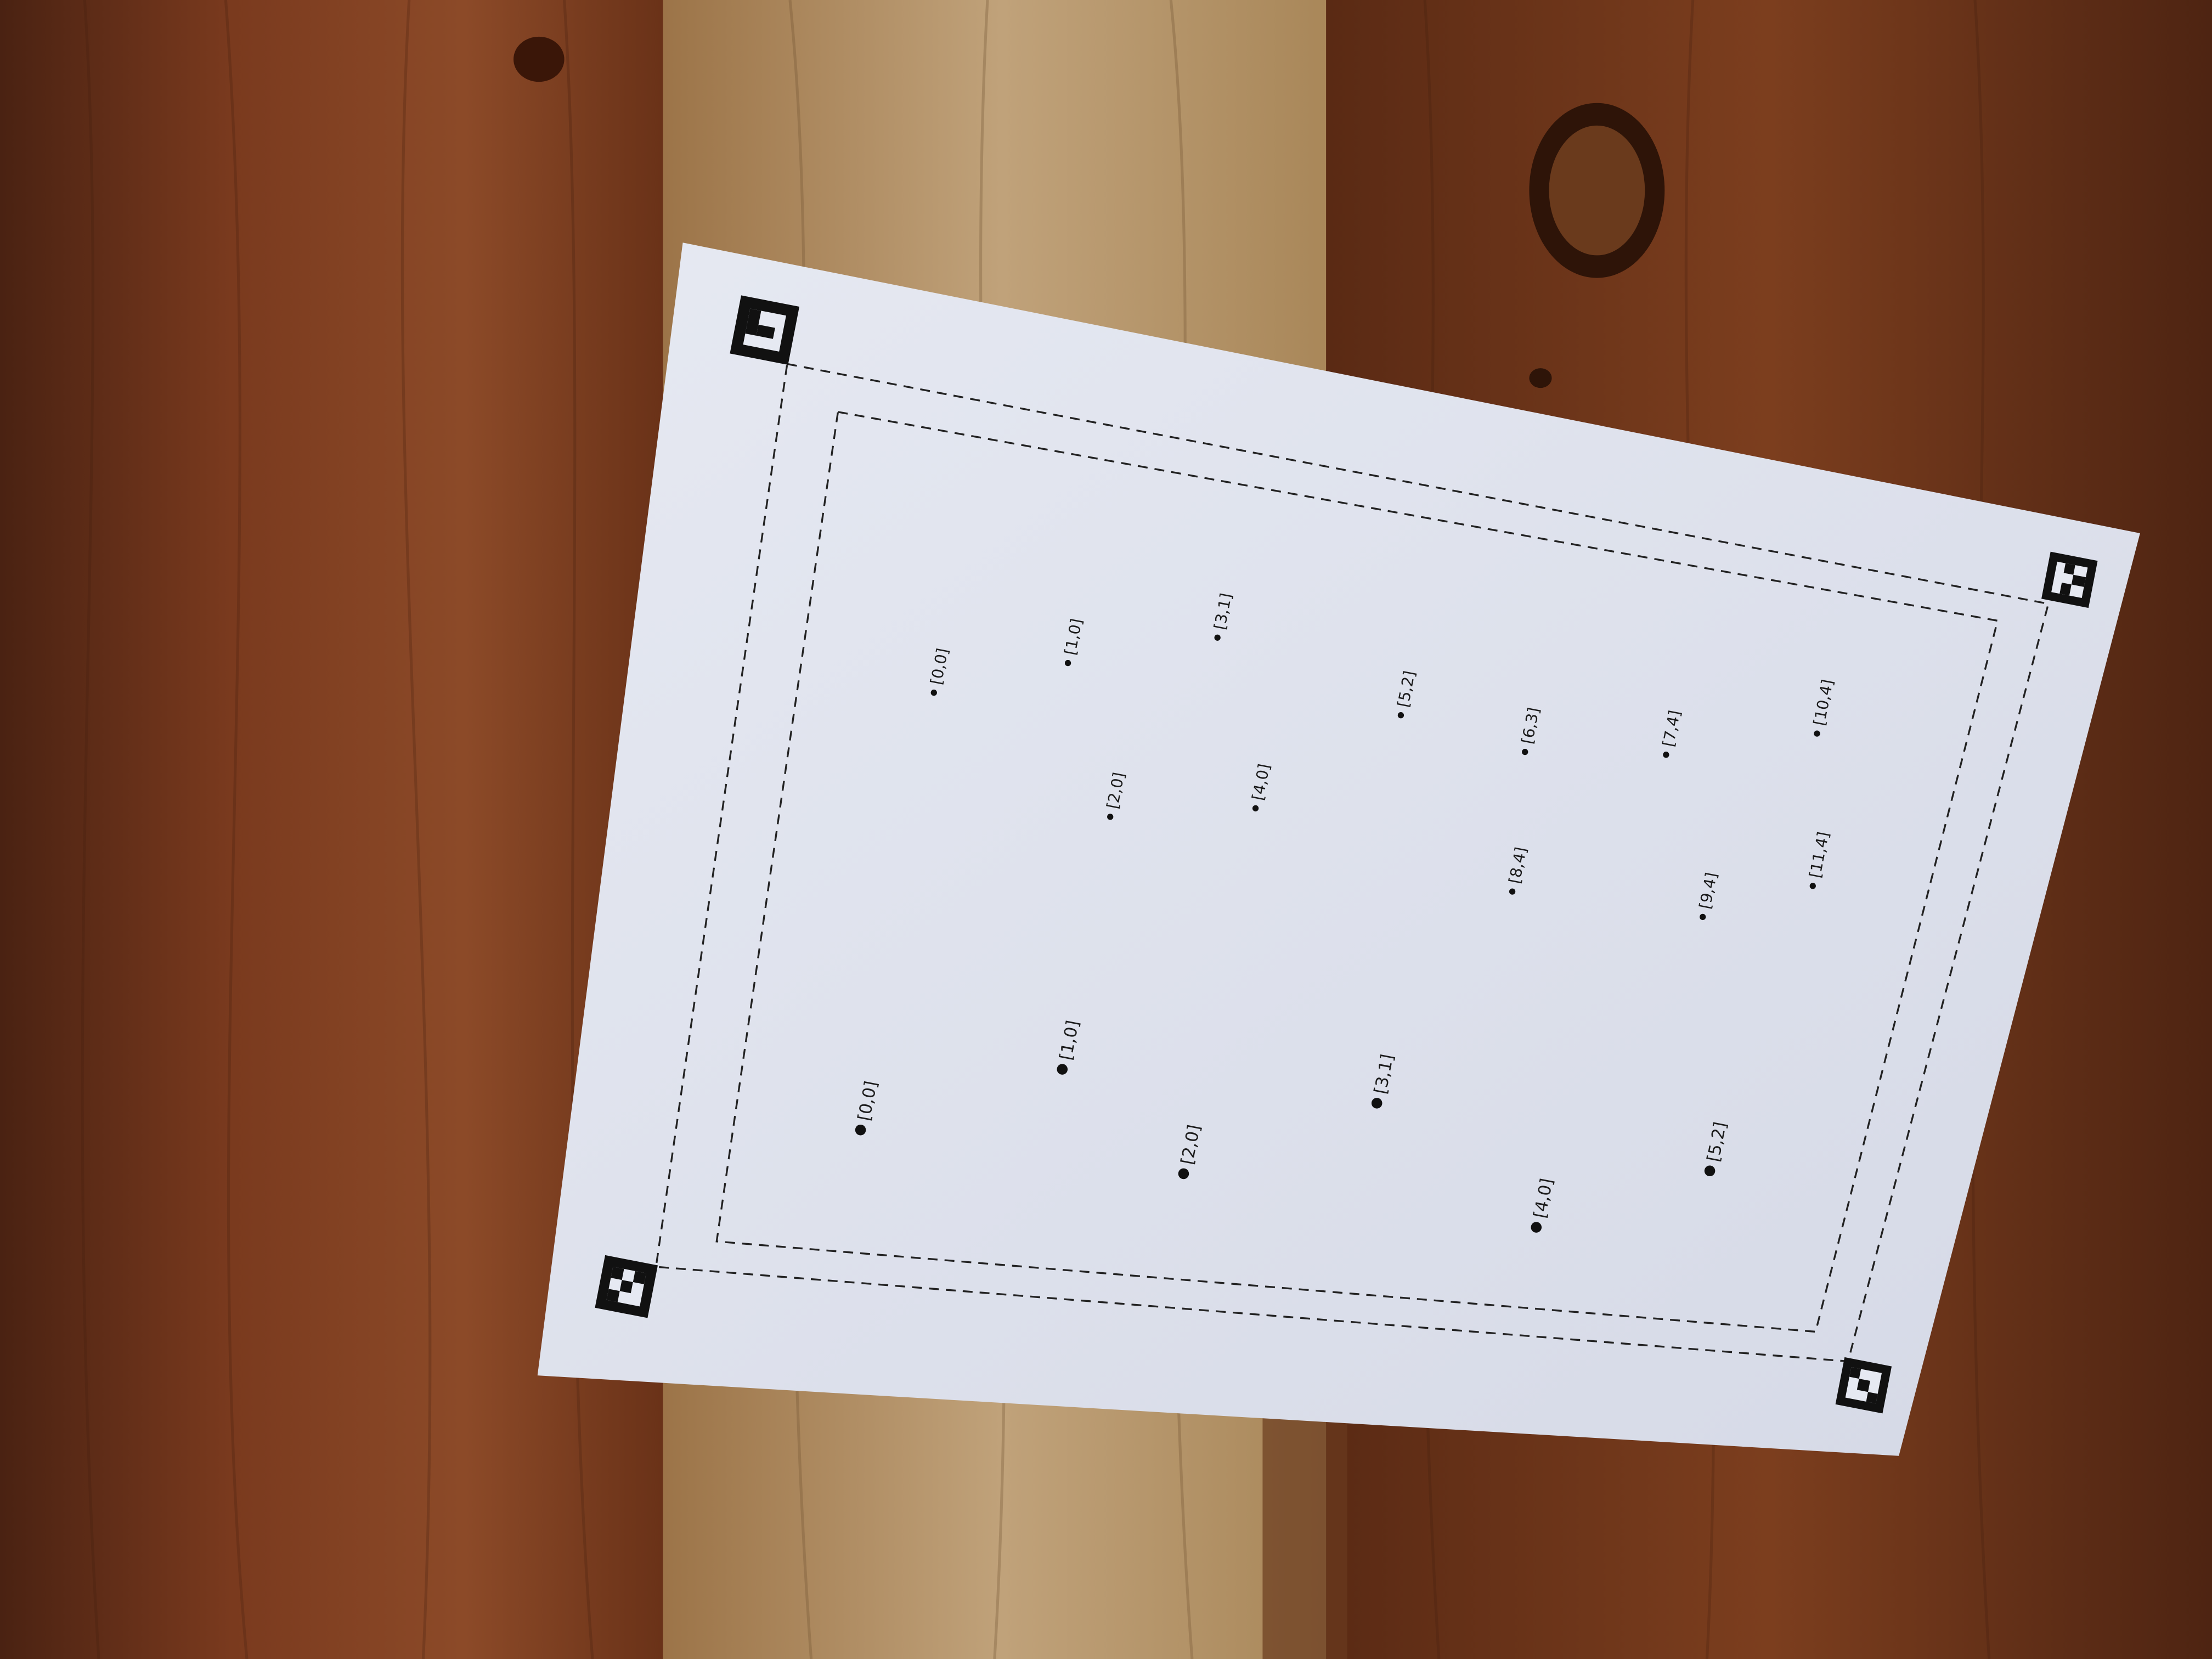 This screenshot has height=1659, width=2212. What do you see at coordinates (2069, 579) in the screenshot?
I see `fiducial-top-right` at bounding box center [2069, 579].